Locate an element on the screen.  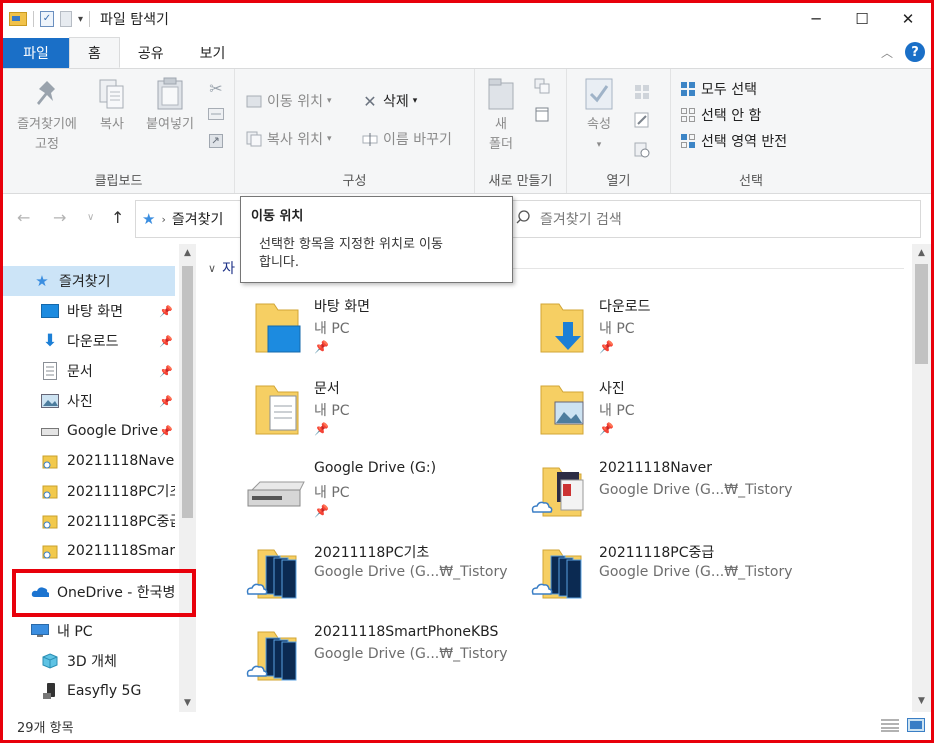
new-folder-button: 새 폴더 is located at coordinates (501, 116).